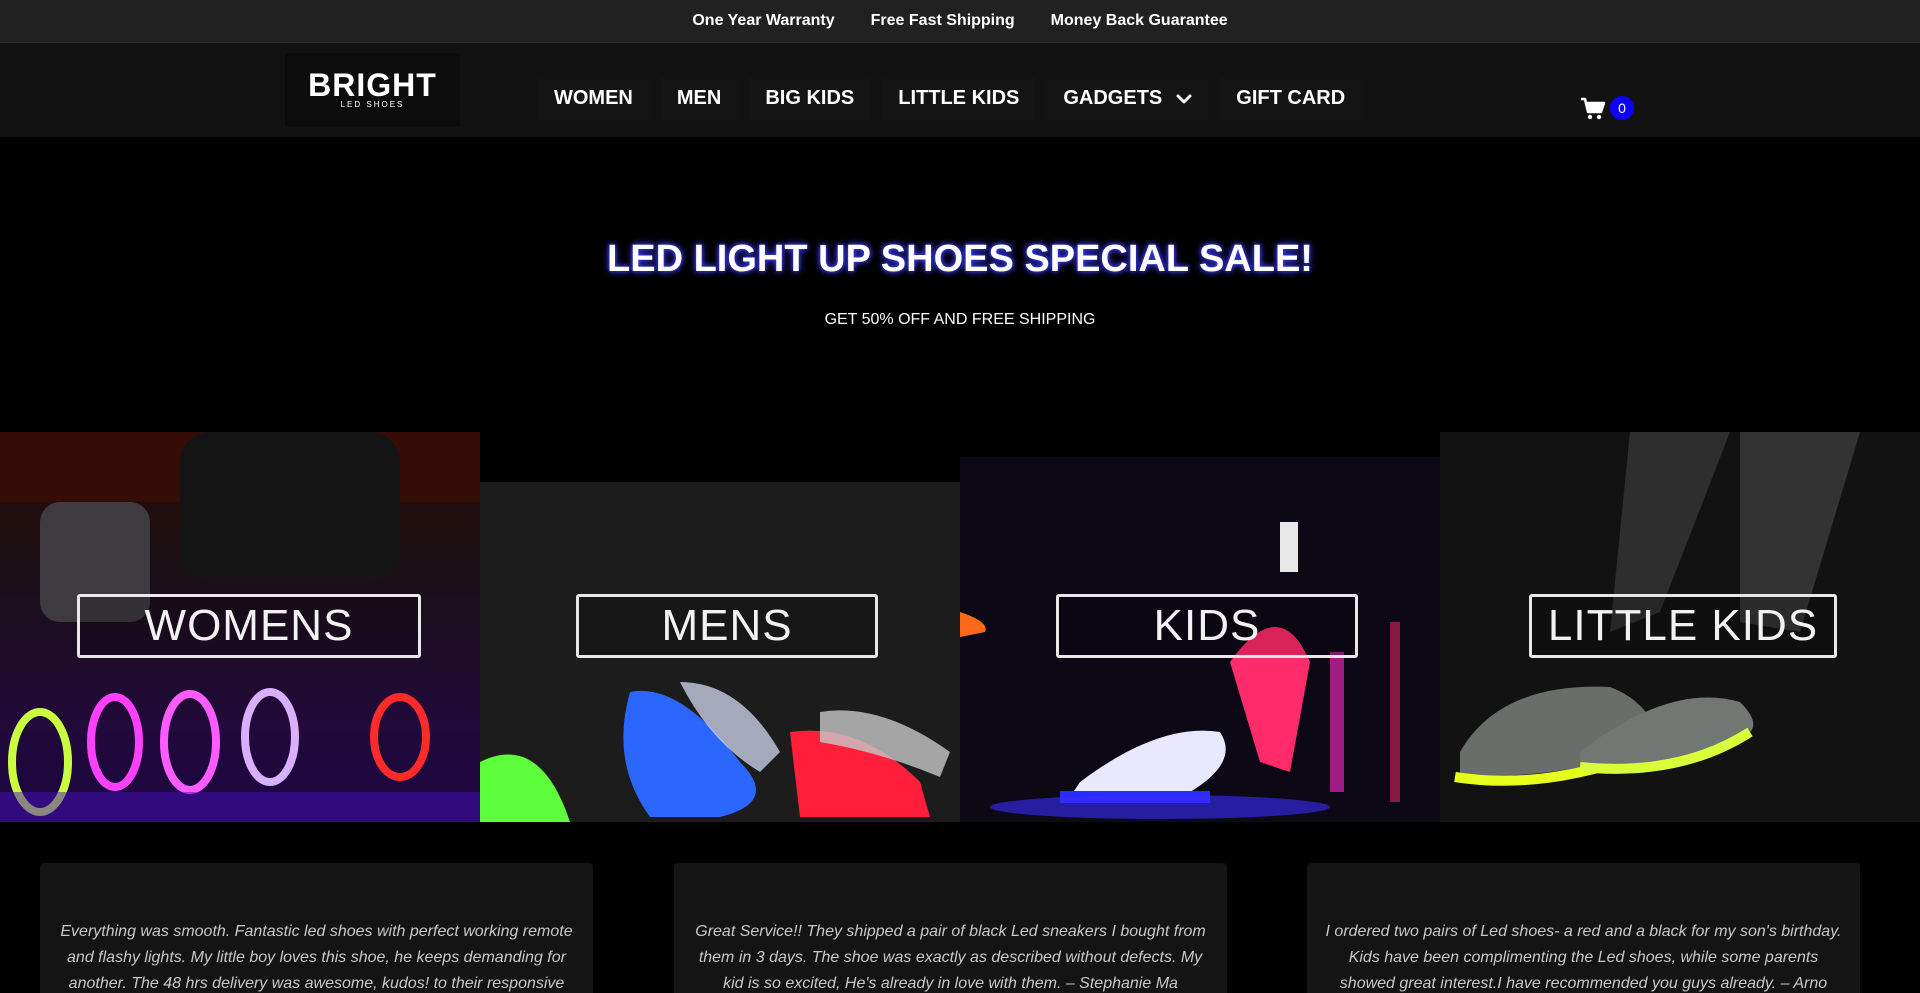 This screenshot has width=1920, height=993. What do you see at coordinates (1207, 626) in the screenshot?
I see `kids-label: KIDS` at bounding box center [1207, 626].